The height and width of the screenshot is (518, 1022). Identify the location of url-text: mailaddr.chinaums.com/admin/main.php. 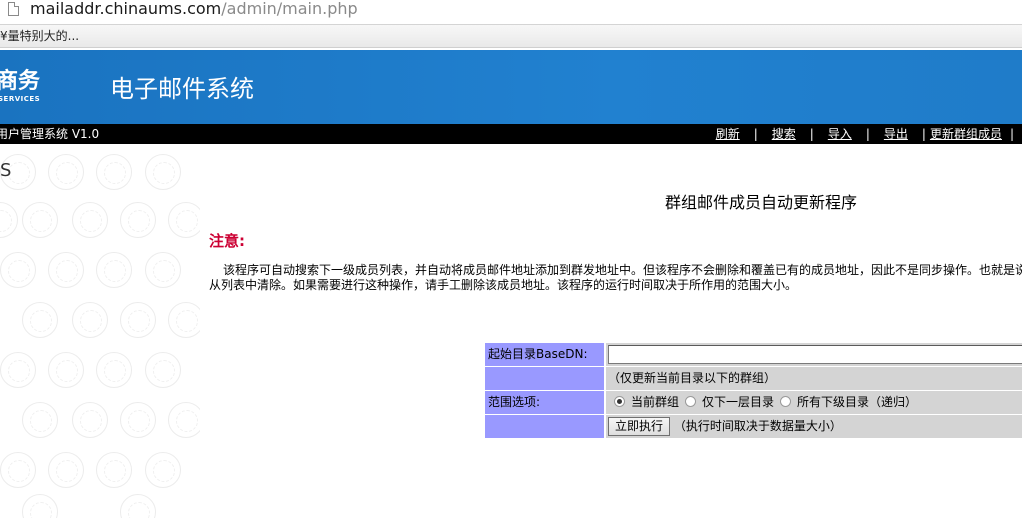
(194, 9).